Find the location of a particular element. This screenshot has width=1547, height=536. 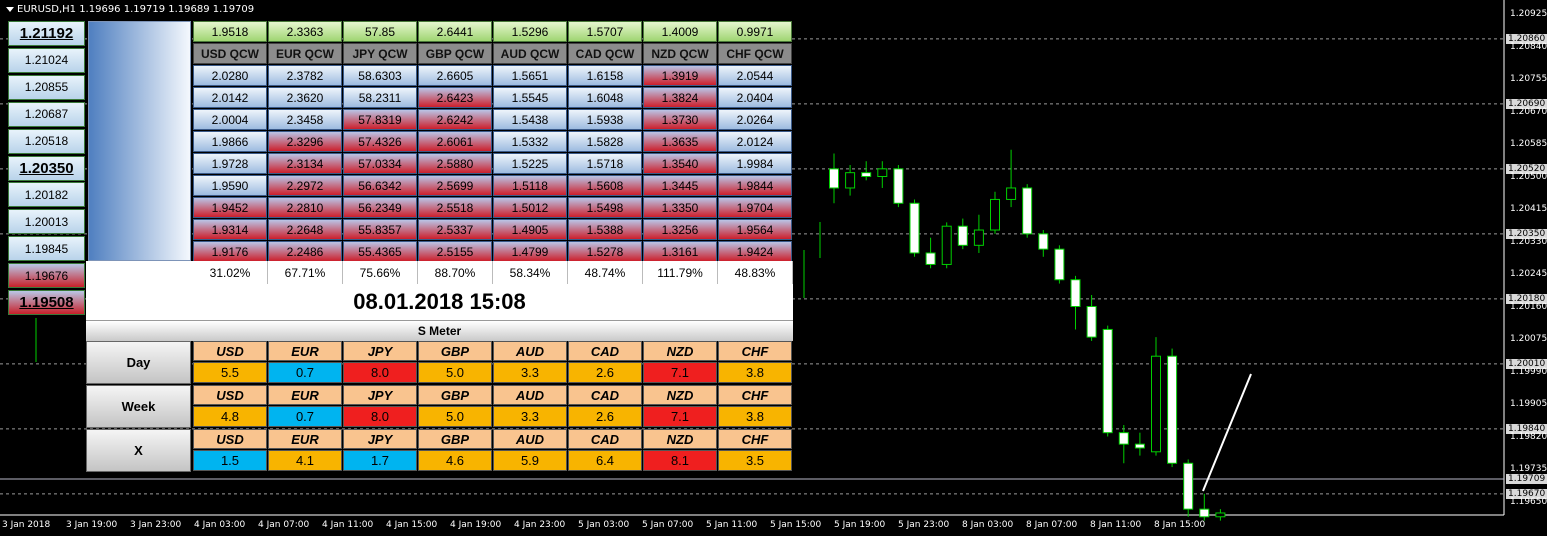

qcw-cell: 1.5278 is located at coordinates (605, 251).